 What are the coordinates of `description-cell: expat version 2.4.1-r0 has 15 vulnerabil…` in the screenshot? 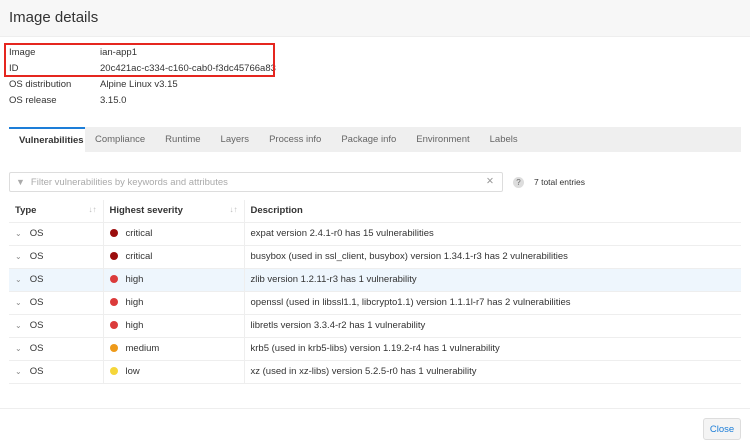 It's located at (492, 234).